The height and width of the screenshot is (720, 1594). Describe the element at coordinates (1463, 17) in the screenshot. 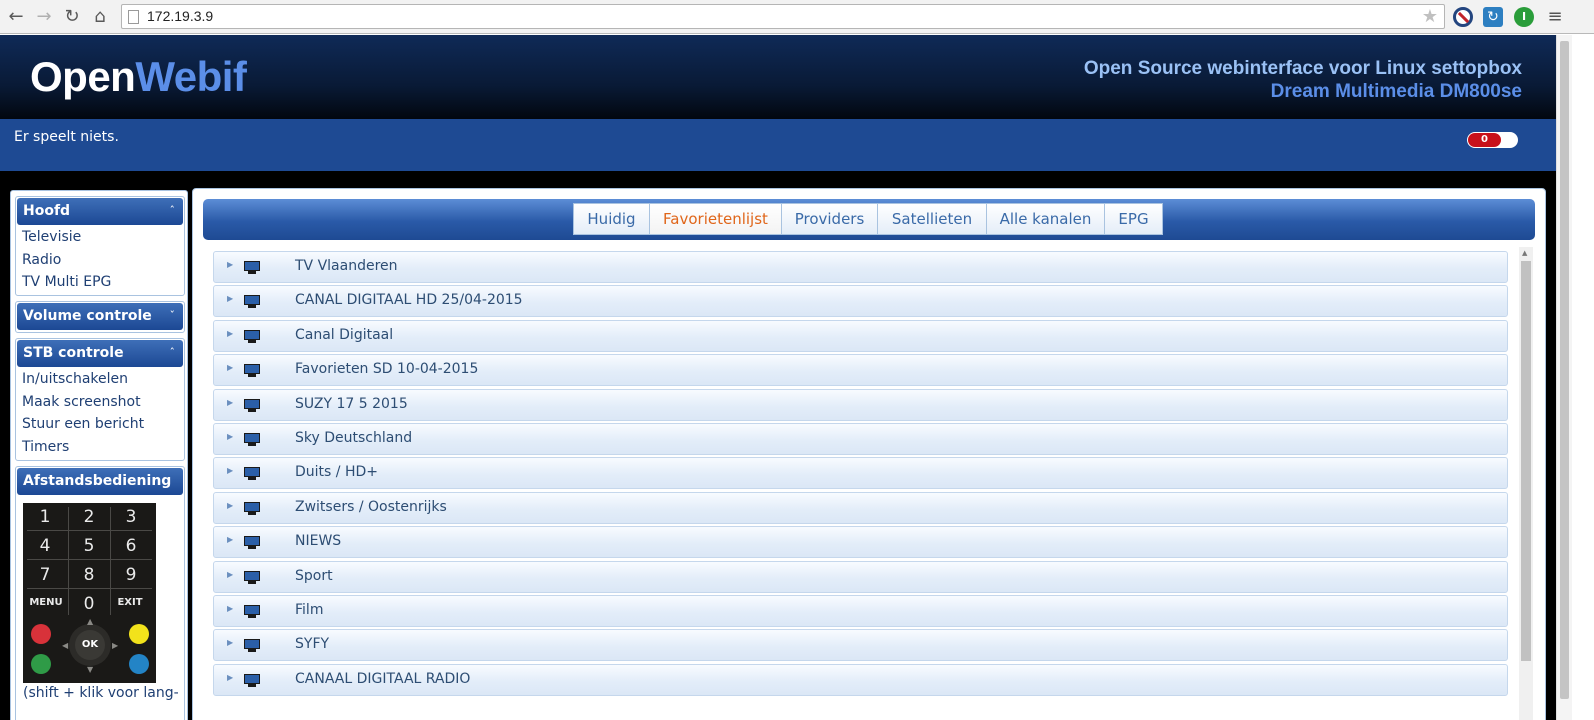

I see `block-extension-icon` at that location.